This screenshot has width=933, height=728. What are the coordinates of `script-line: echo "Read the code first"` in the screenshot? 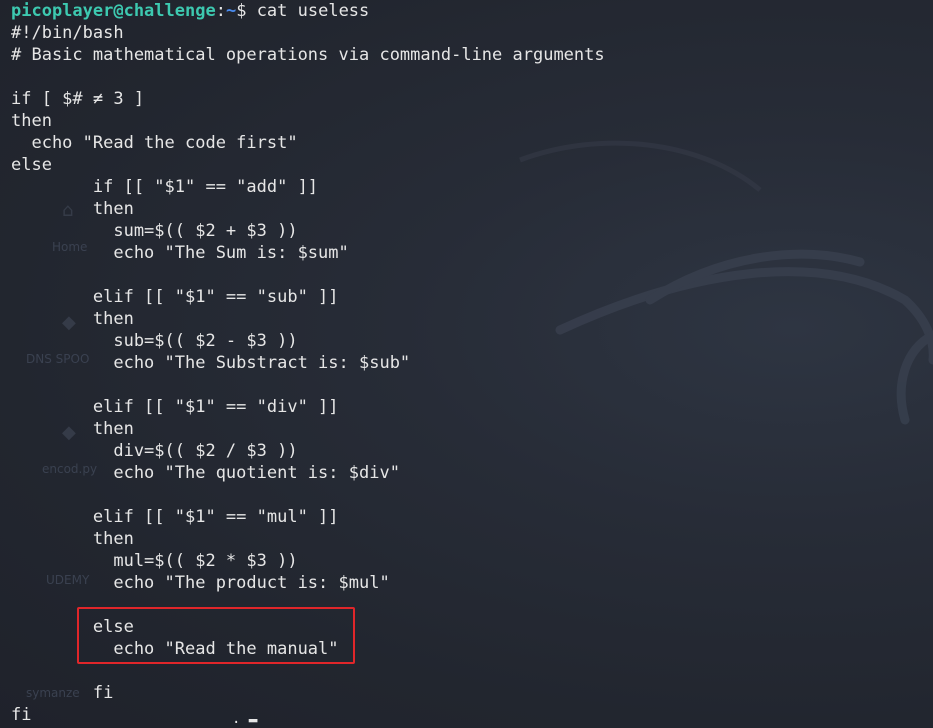 It's located at (154, 143).